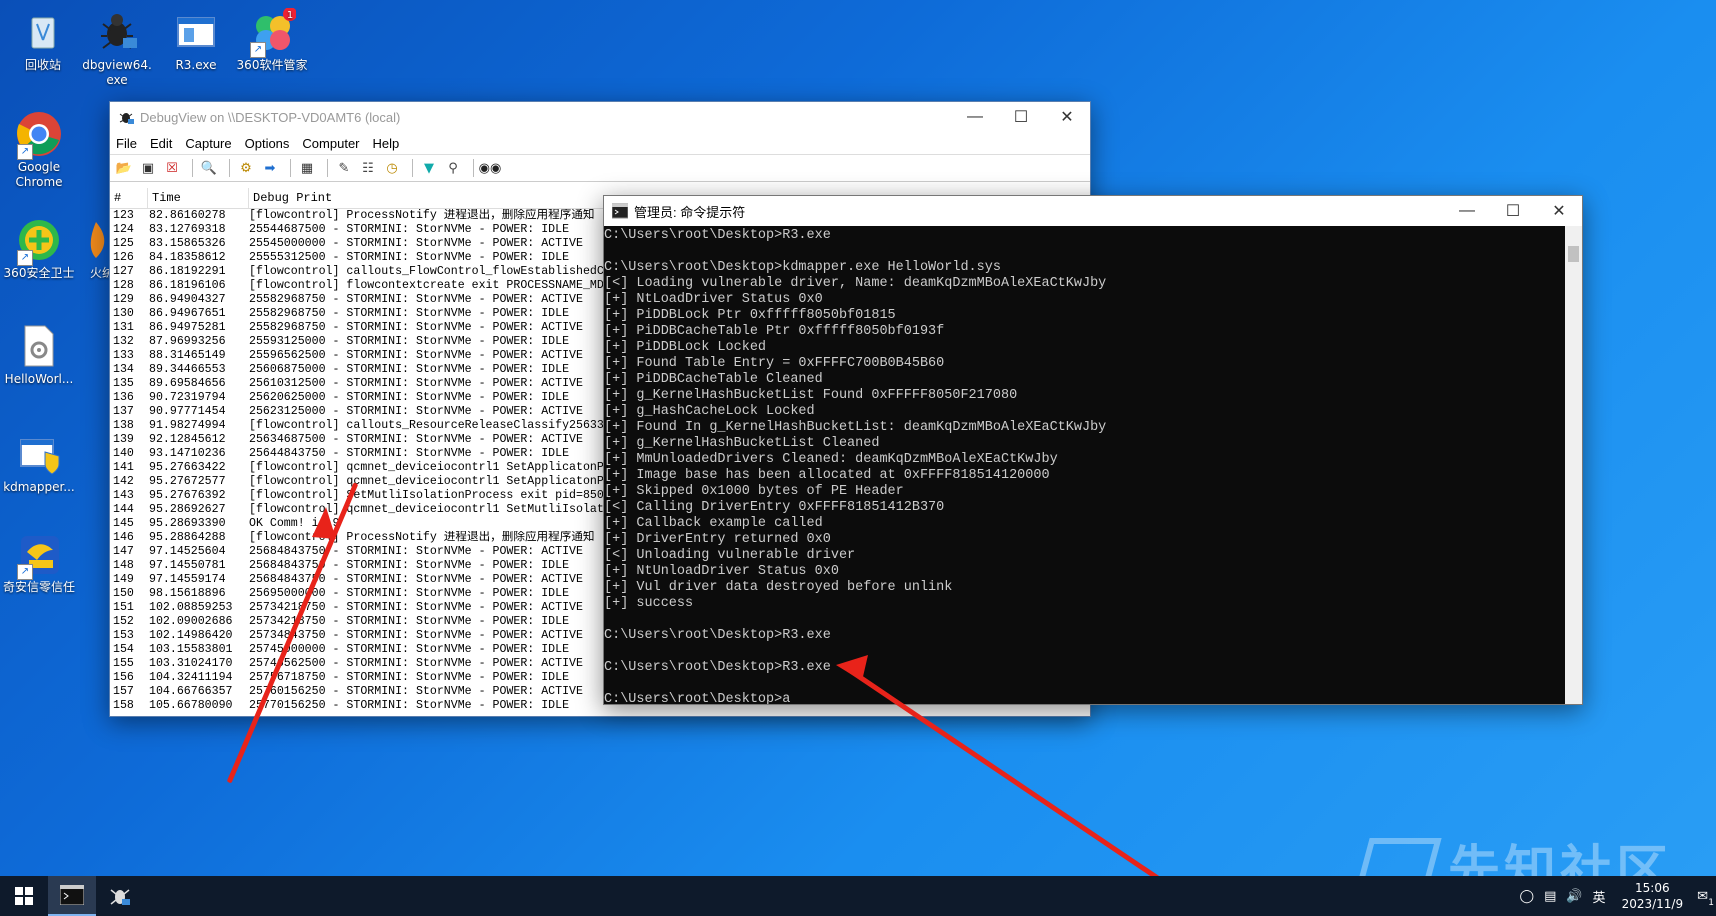 This screenshot has width=1716, height=916. What do you see at coordinates (117, 72) in the screenshot?
I see `desktop-icon-label: dbgview64.exe` at bounding box center [117, 72].